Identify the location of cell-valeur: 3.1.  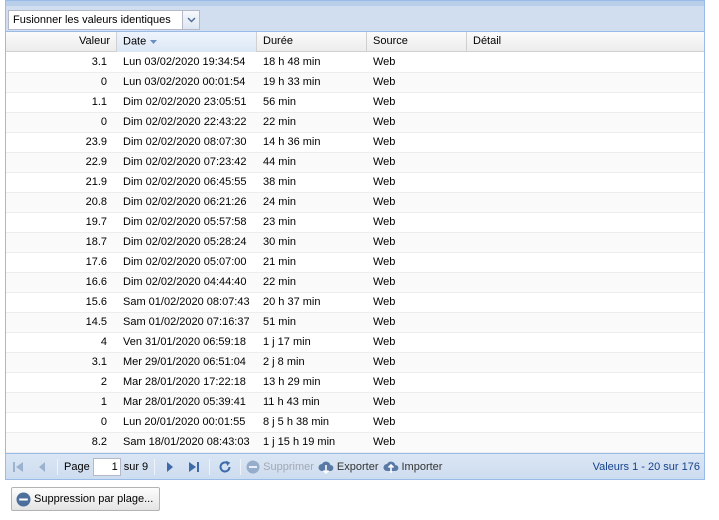
(99, 362).